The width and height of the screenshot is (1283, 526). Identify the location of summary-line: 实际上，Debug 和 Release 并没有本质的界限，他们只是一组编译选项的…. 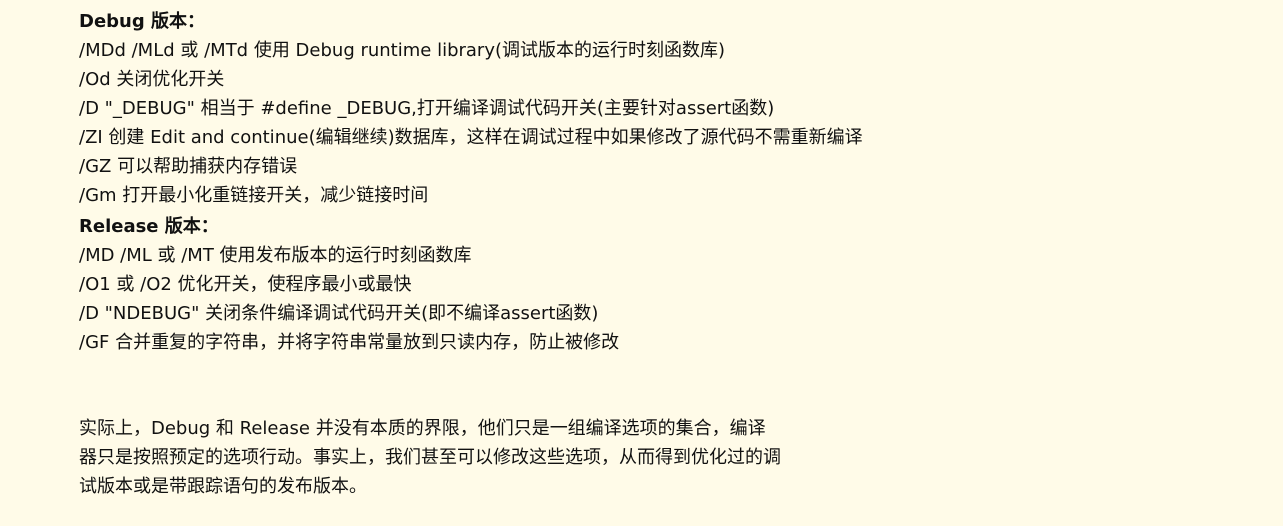
(422, 428).